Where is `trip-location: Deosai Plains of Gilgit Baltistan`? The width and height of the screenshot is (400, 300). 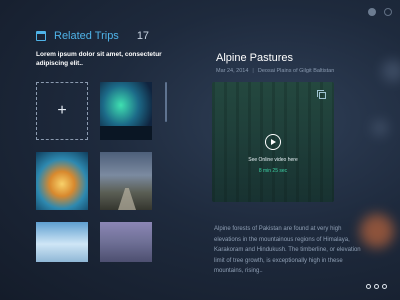 trip-location: Deosai Plains of Gilgit Baltistan is located at coordinates (296, 71).